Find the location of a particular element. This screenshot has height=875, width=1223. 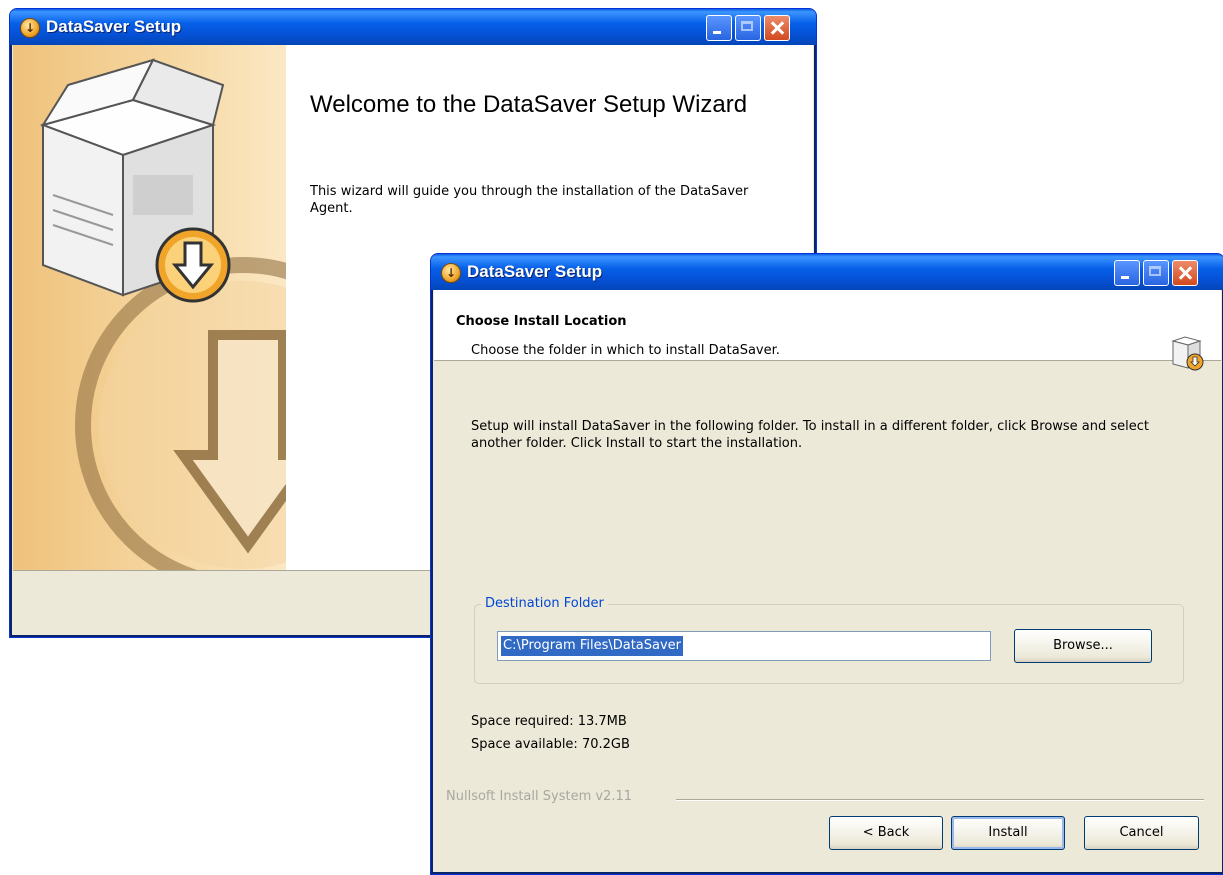

destination-folder-label: Destination Folder is located at coordinates (544, 603).